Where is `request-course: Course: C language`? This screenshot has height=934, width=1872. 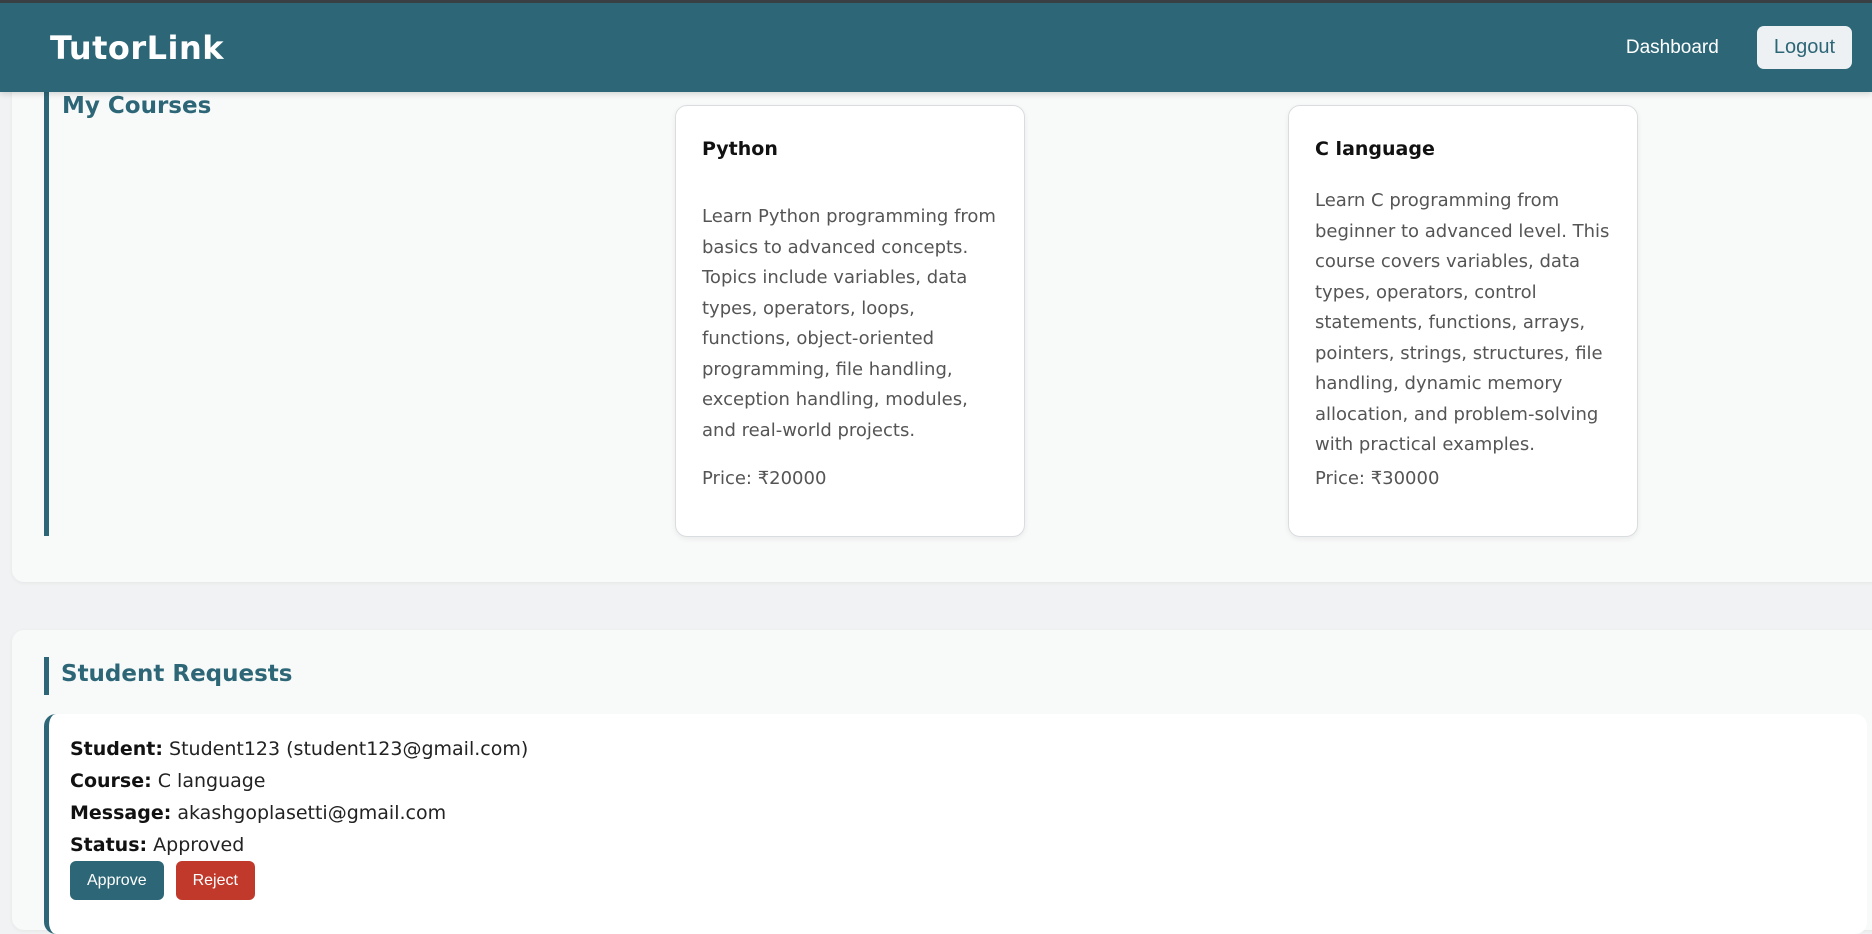 request-course: Course: C language is located at coordinates (168, 781).